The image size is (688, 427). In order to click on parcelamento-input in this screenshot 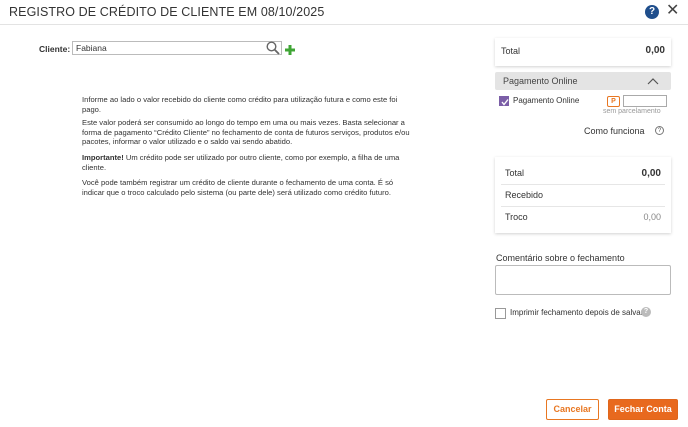, I will do `click(645, 101)`.